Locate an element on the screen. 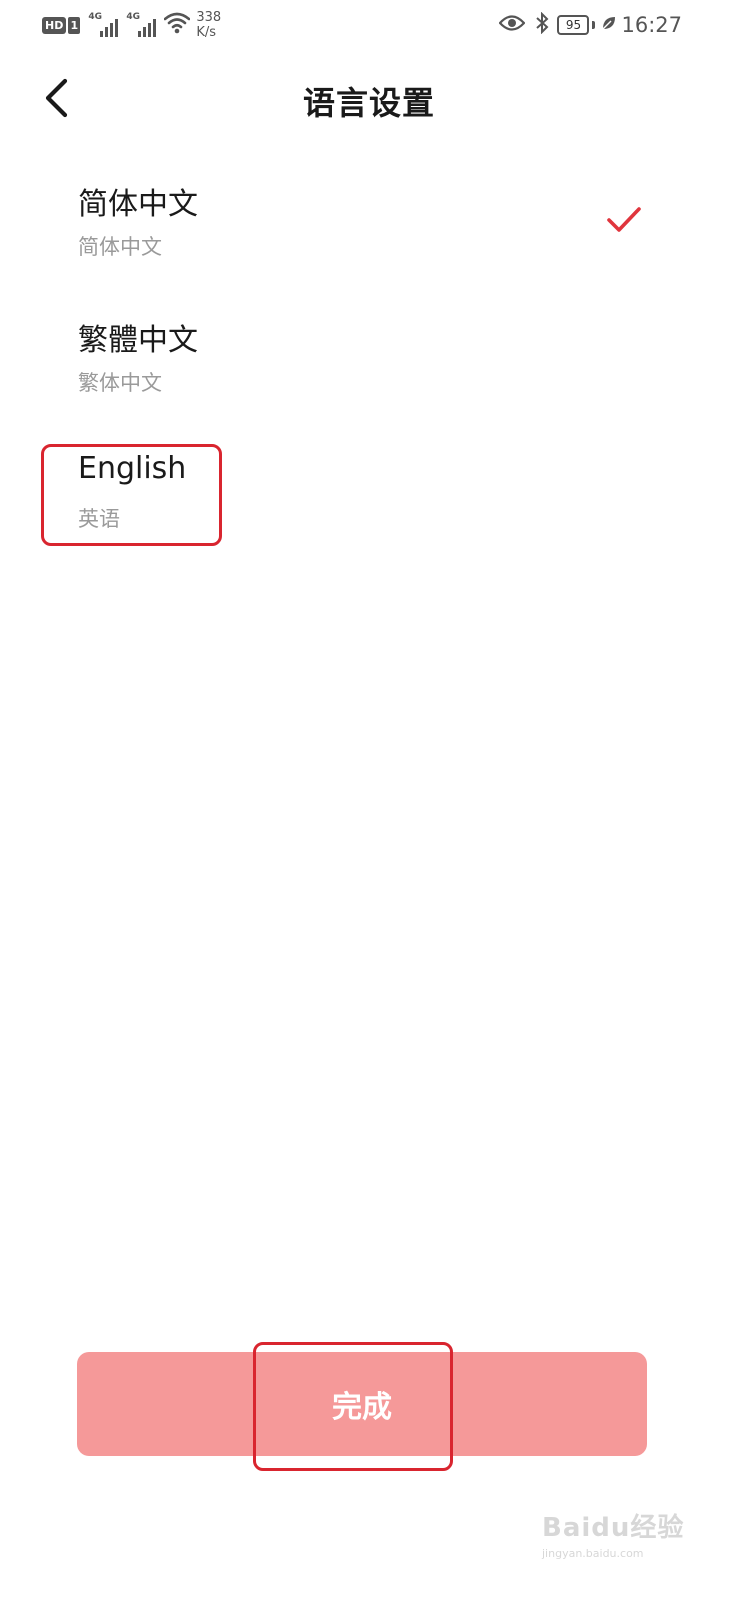 Image resolution: width=738 pixels, height=1600 pixels. language-chinese-name: 简体中文 is located at coordinates (120, 247).